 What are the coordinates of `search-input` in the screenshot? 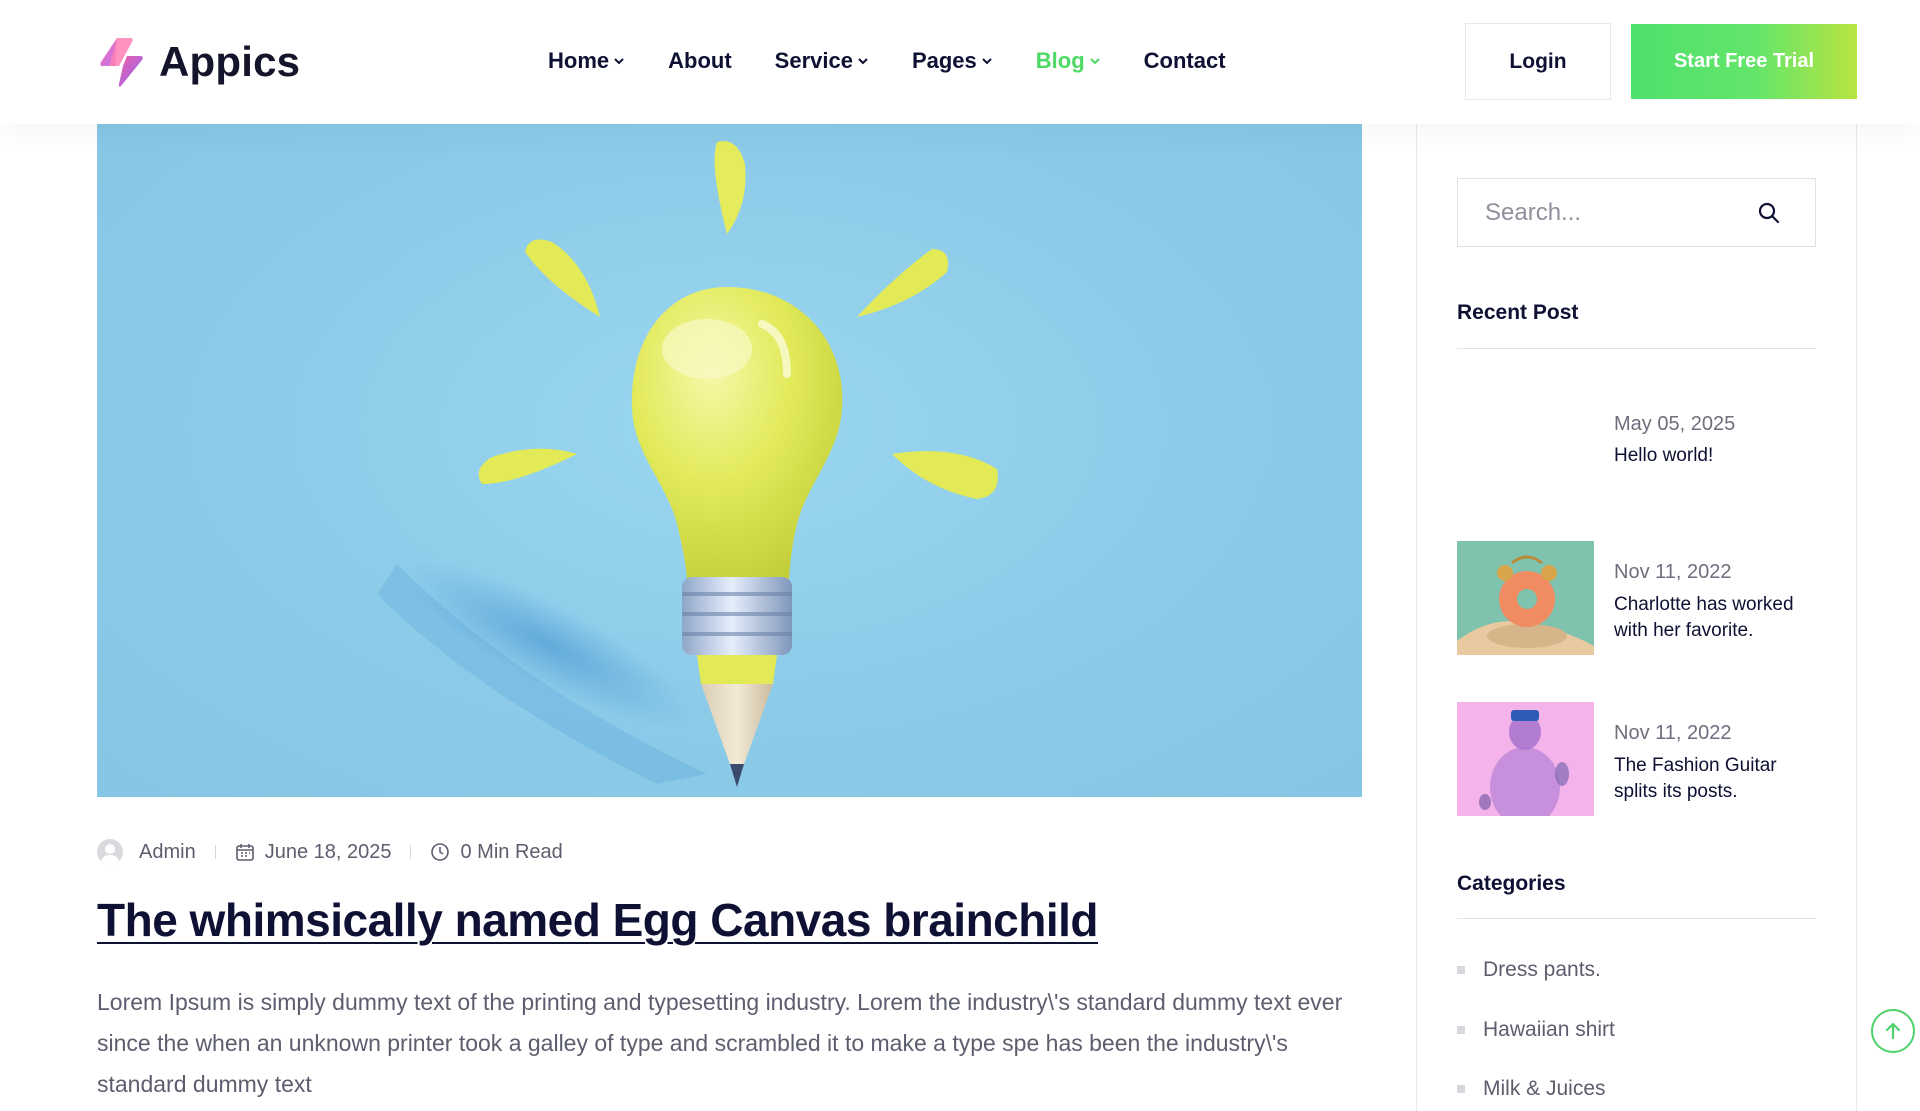 It's located at (1620, 212).